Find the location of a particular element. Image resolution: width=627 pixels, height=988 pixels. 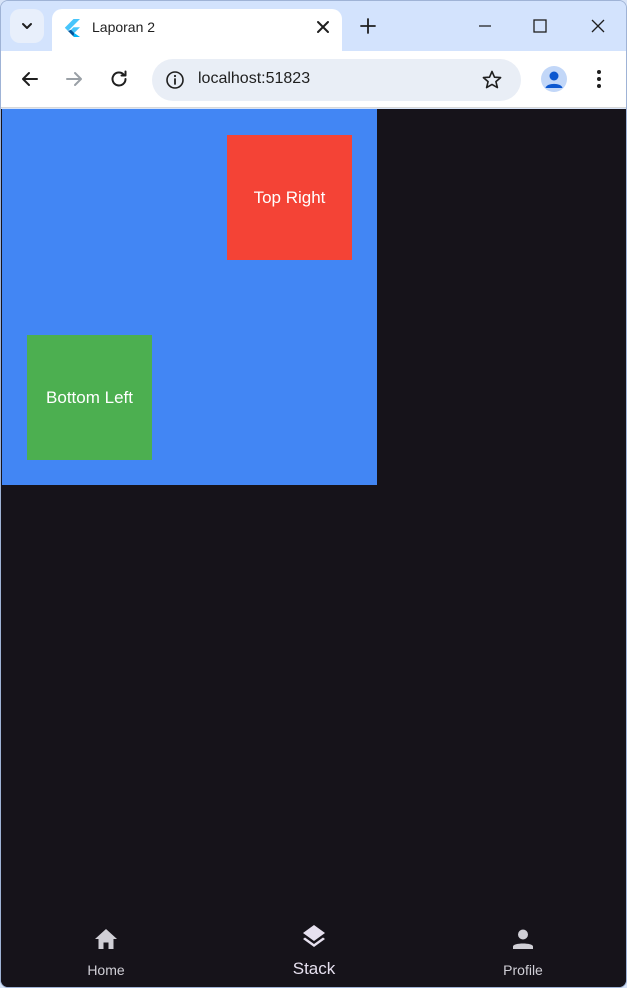

profile-avatar-button is located at coordinates (554, 79).